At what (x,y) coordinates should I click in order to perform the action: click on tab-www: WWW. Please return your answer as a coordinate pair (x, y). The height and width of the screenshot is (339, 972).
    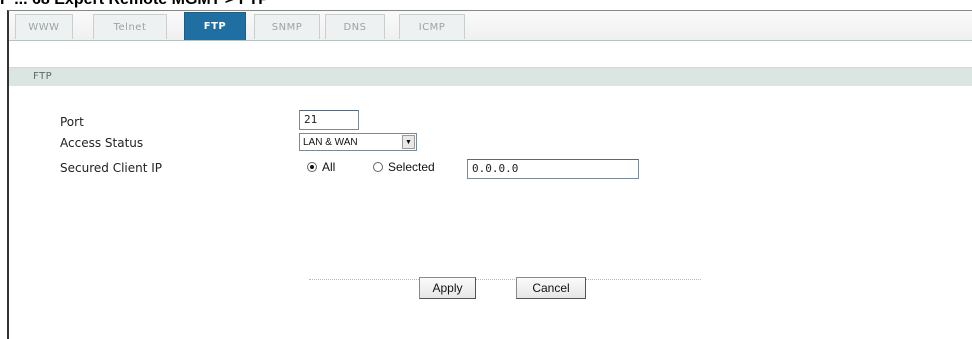
    Looking at the image, I should click on (44, 26).